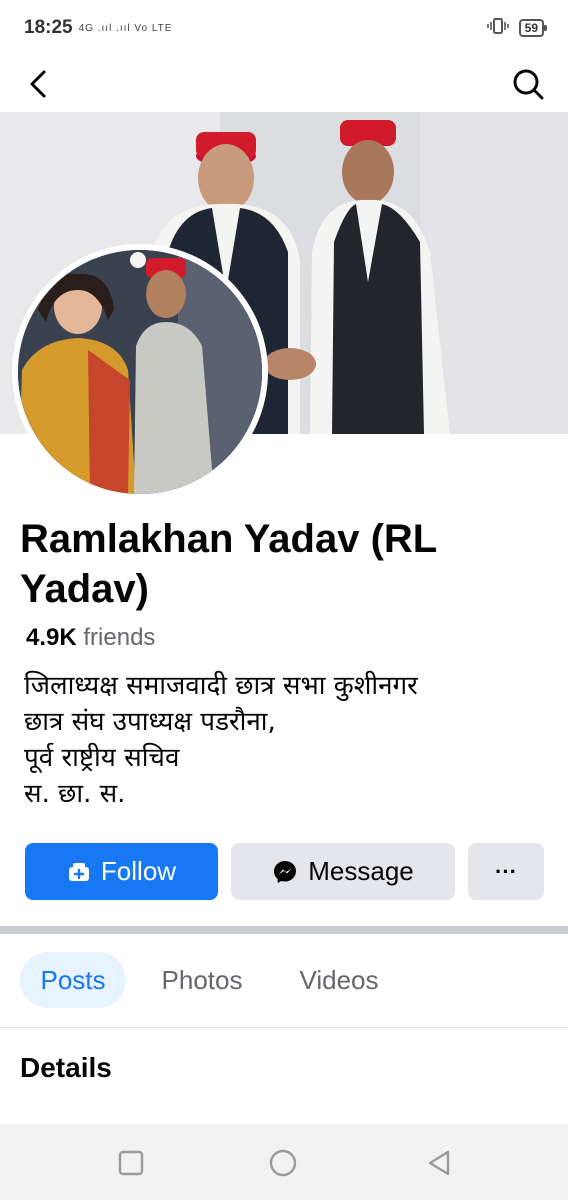 The height and width of the screenshot is (1200, 568). What do you see at coordinates (78, 871) in the screenshot?
I see `follow-icon` at bounding box center [78, 871].